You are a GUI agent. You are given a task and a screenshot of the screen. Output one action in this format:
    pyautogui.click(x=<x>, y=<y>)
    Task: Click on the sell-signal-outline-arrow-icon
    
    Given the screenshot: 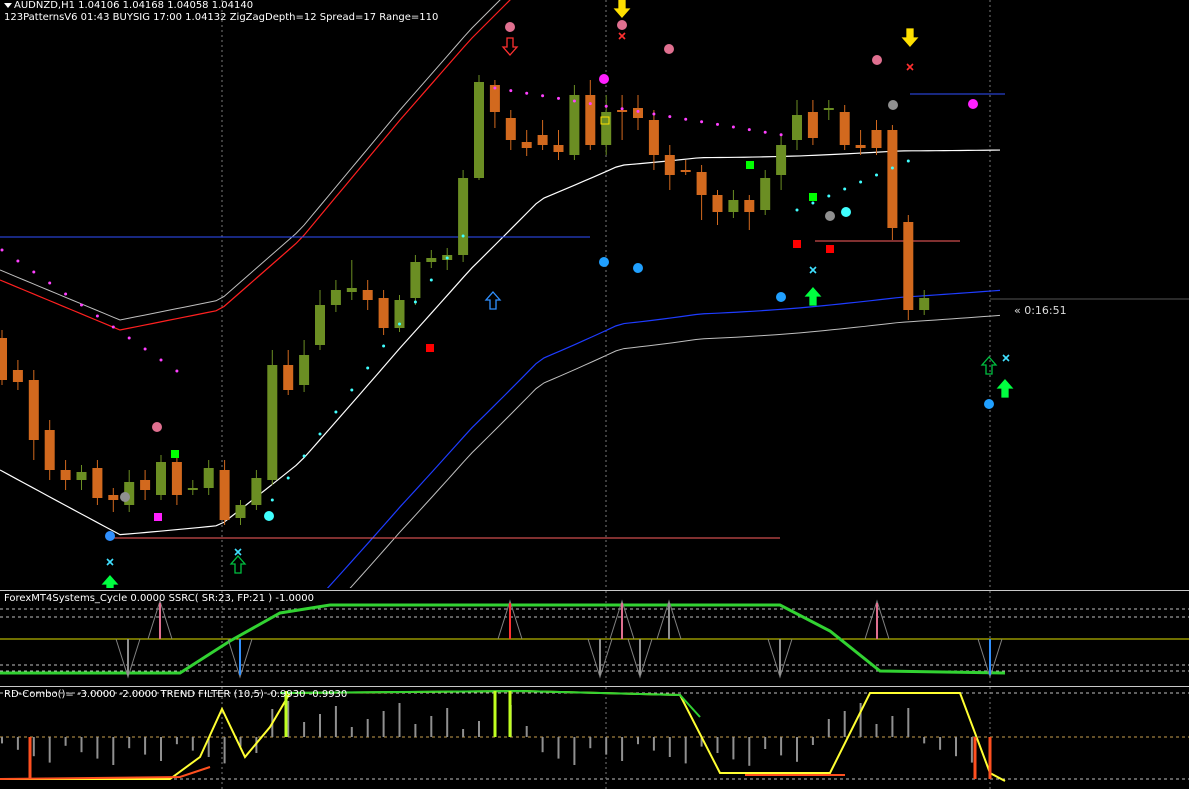 What is the action you would take?
    pyautogui.click(x=510, y=46)
    